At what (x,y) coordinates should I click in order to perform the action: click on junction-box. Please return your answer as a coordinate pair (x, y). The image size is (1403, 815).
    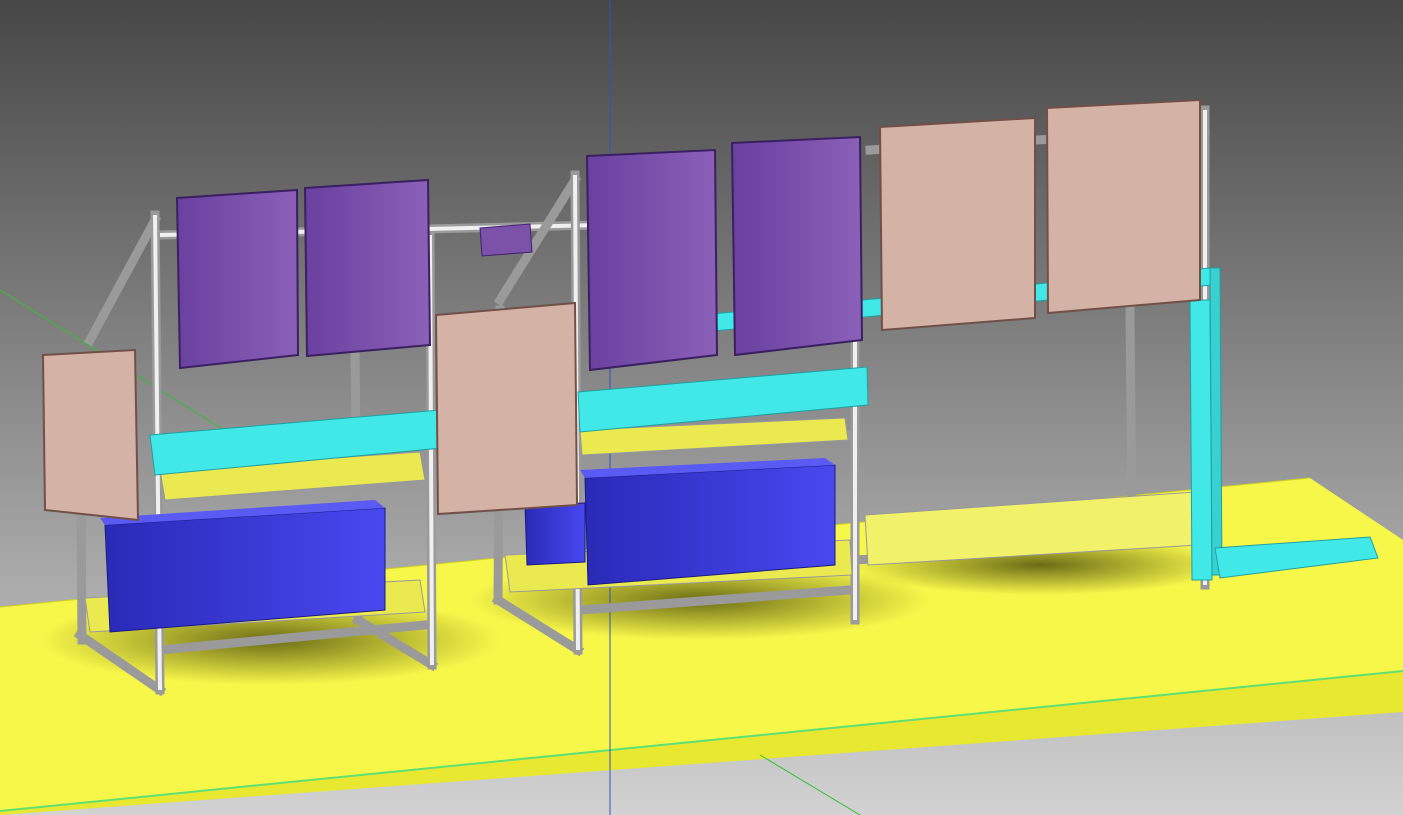
    Looking at the image, I should click on (506, 240).